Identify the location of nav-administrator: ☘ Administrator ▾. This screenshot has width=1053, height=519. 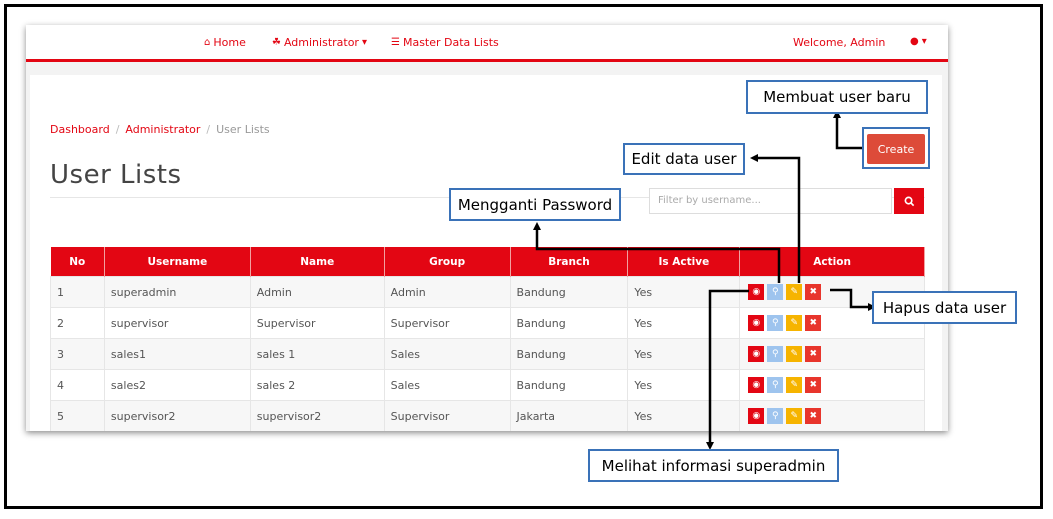
(319, 42).